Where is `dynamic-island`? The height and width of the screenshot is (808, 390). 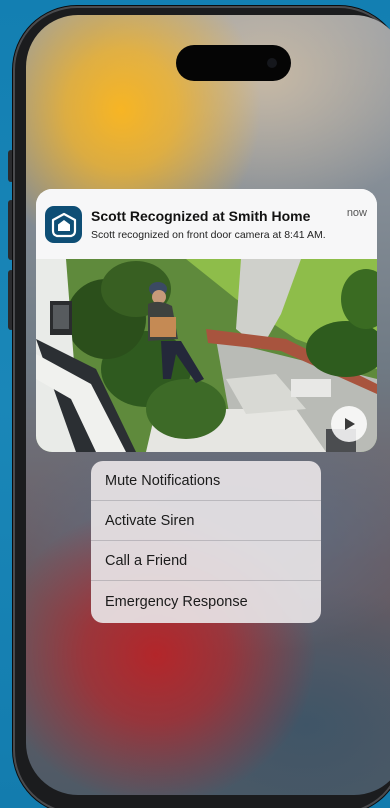 dynamic-island is located at coordinates (233, 63).